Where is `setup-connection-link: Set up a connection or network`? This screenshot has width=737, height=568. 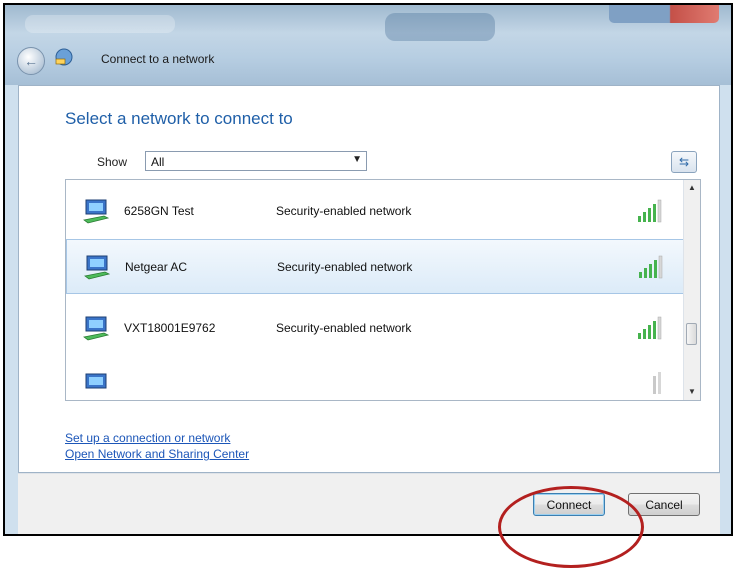 setup-connection-link: Set up a connection or network is located at coordinates (147, 438).